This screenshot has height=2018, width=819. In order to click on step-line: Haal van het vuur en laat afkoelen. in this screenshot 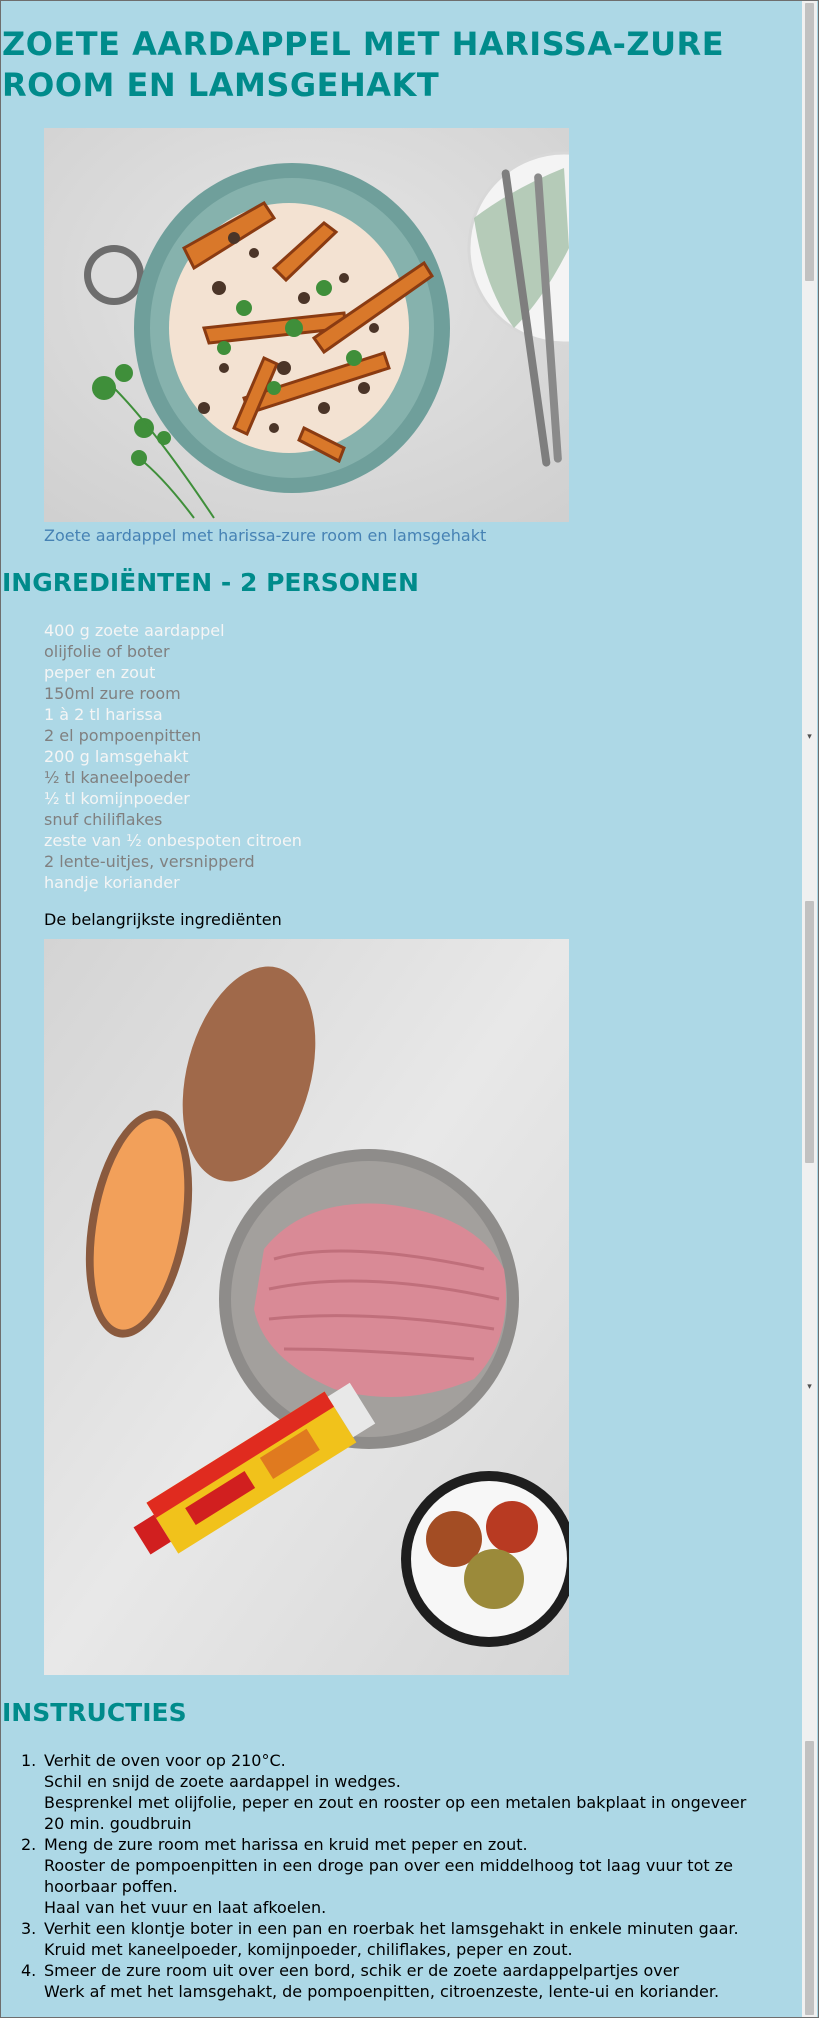, I will do `click(185, 1907)`.